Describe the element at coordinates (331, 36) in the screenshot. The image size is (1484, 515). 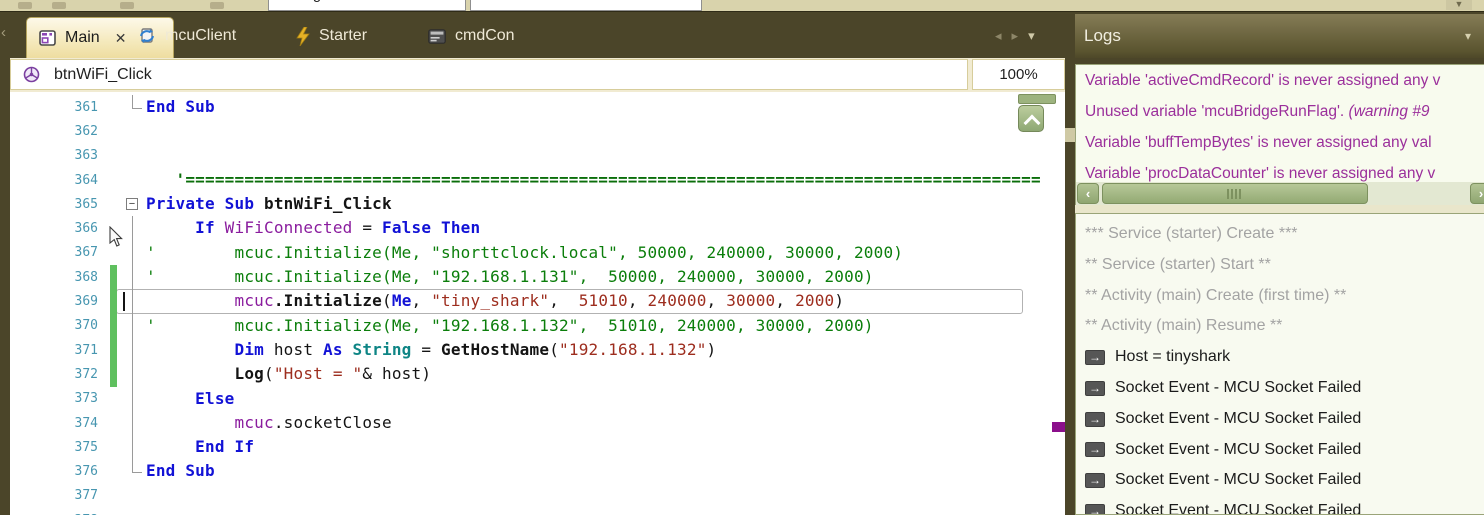
I see `tab-starter: Starter` at that location.